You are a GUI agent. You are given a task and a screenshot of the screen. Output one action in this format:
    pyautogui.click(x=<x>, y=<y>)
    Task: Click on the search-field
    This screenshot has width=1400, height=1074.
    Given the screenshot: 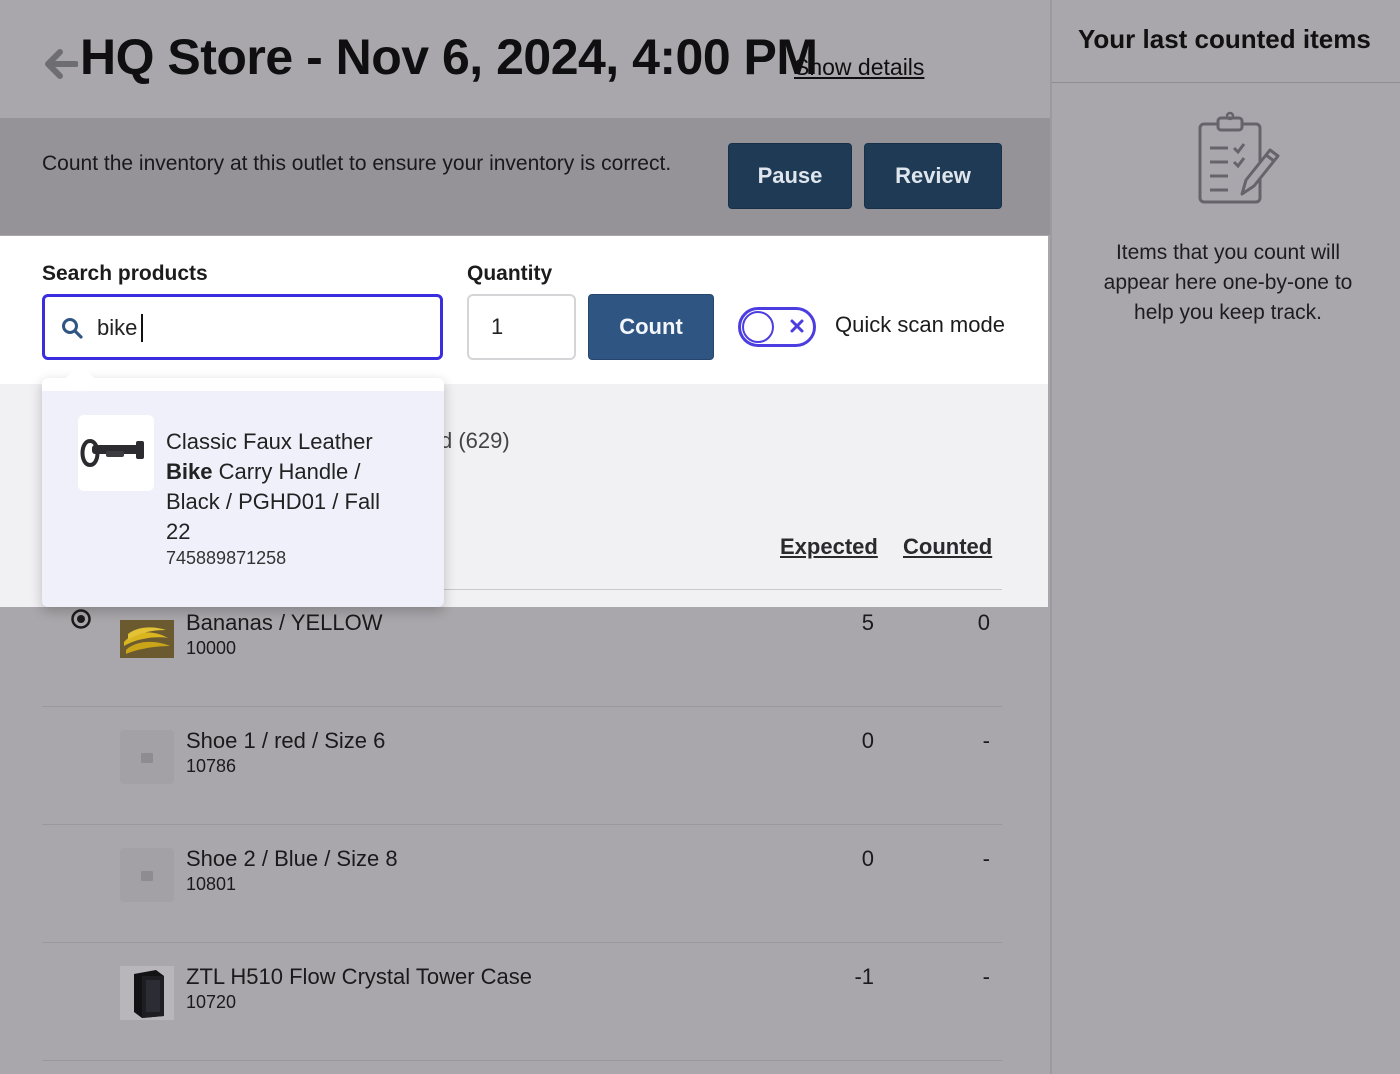 What is the action you would take?
    pyautogui.click(x=242, y=327)
    